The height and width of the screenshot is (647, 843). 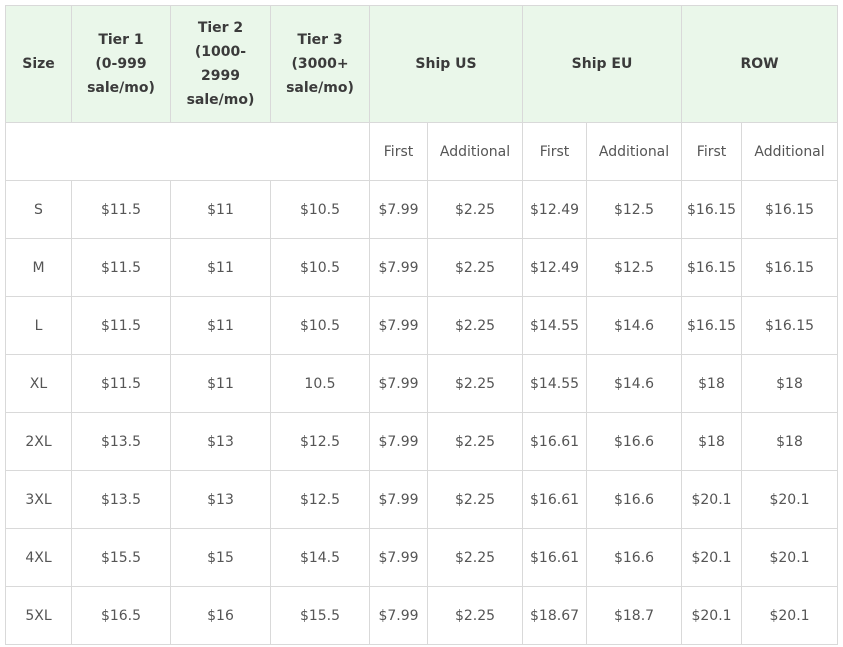 I want to click on sub-header-eu-first: First, so click(x=555, y=151).